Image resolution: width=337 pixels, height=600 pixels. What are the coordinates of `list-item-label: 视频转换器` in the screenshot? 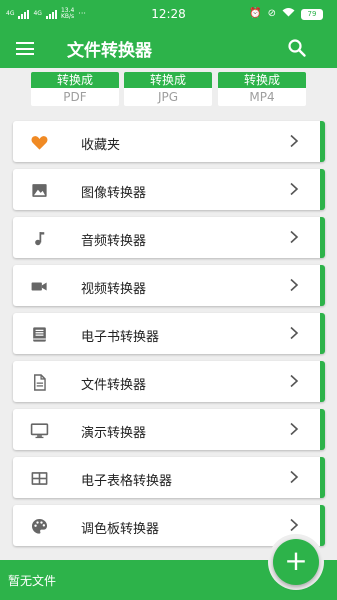 It's located at (114, 289).